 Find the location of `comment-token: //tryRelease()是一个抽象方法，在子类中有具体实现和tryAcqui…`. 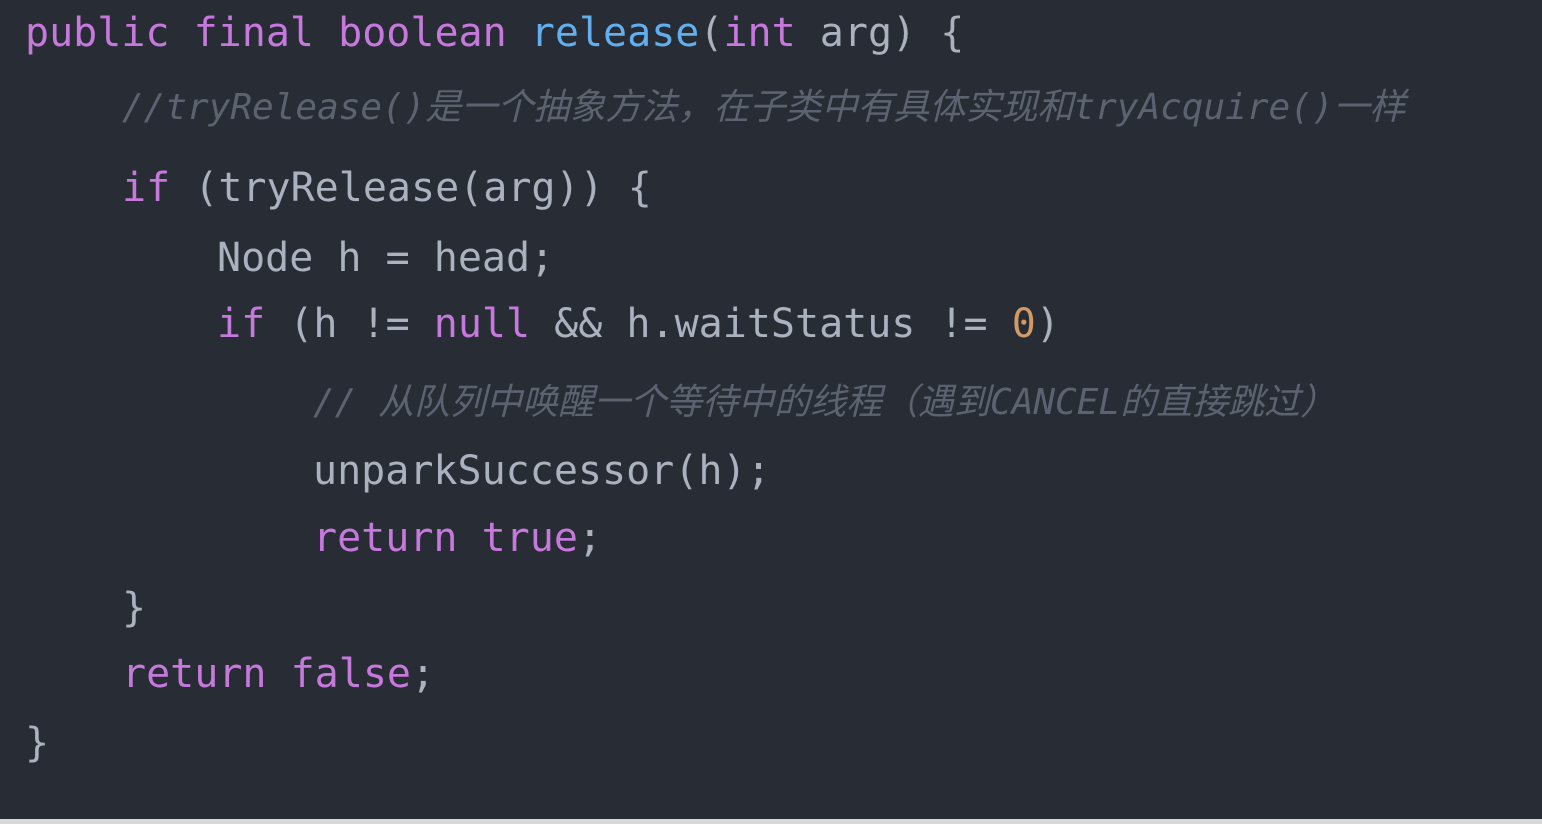

comment-token: //tryRelease()是一个抽象方法，在子类中有具体实现和tryAcqui… is located at coordinates (764, 107).